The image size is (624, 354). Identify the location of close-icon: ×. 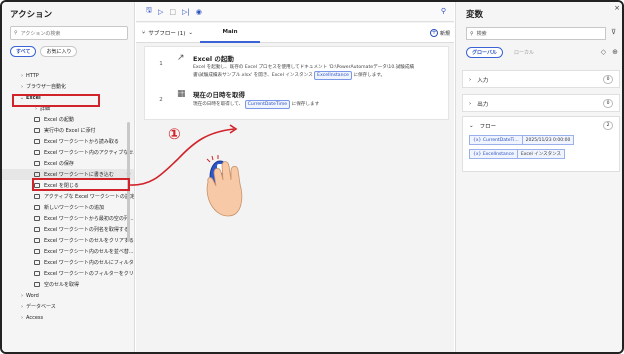
(617, 8).